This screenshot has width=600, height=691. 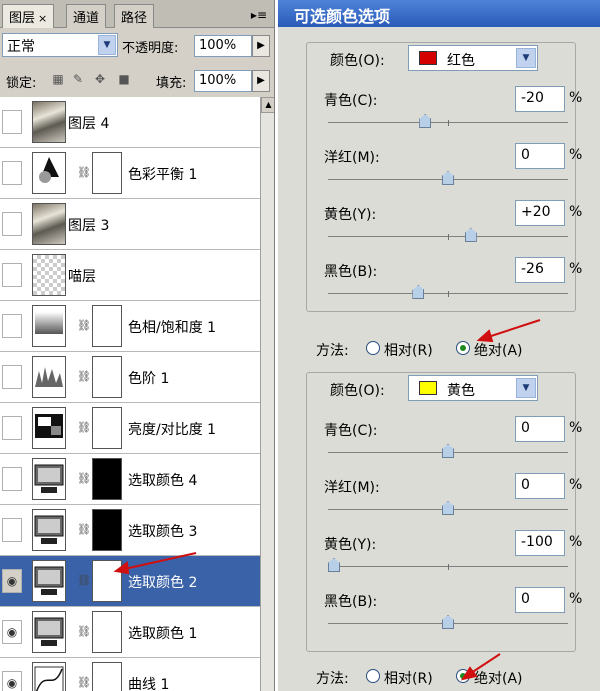 I want to click on layer-row: ⛓ 选取颜色 3, so click(x=130, y=530).